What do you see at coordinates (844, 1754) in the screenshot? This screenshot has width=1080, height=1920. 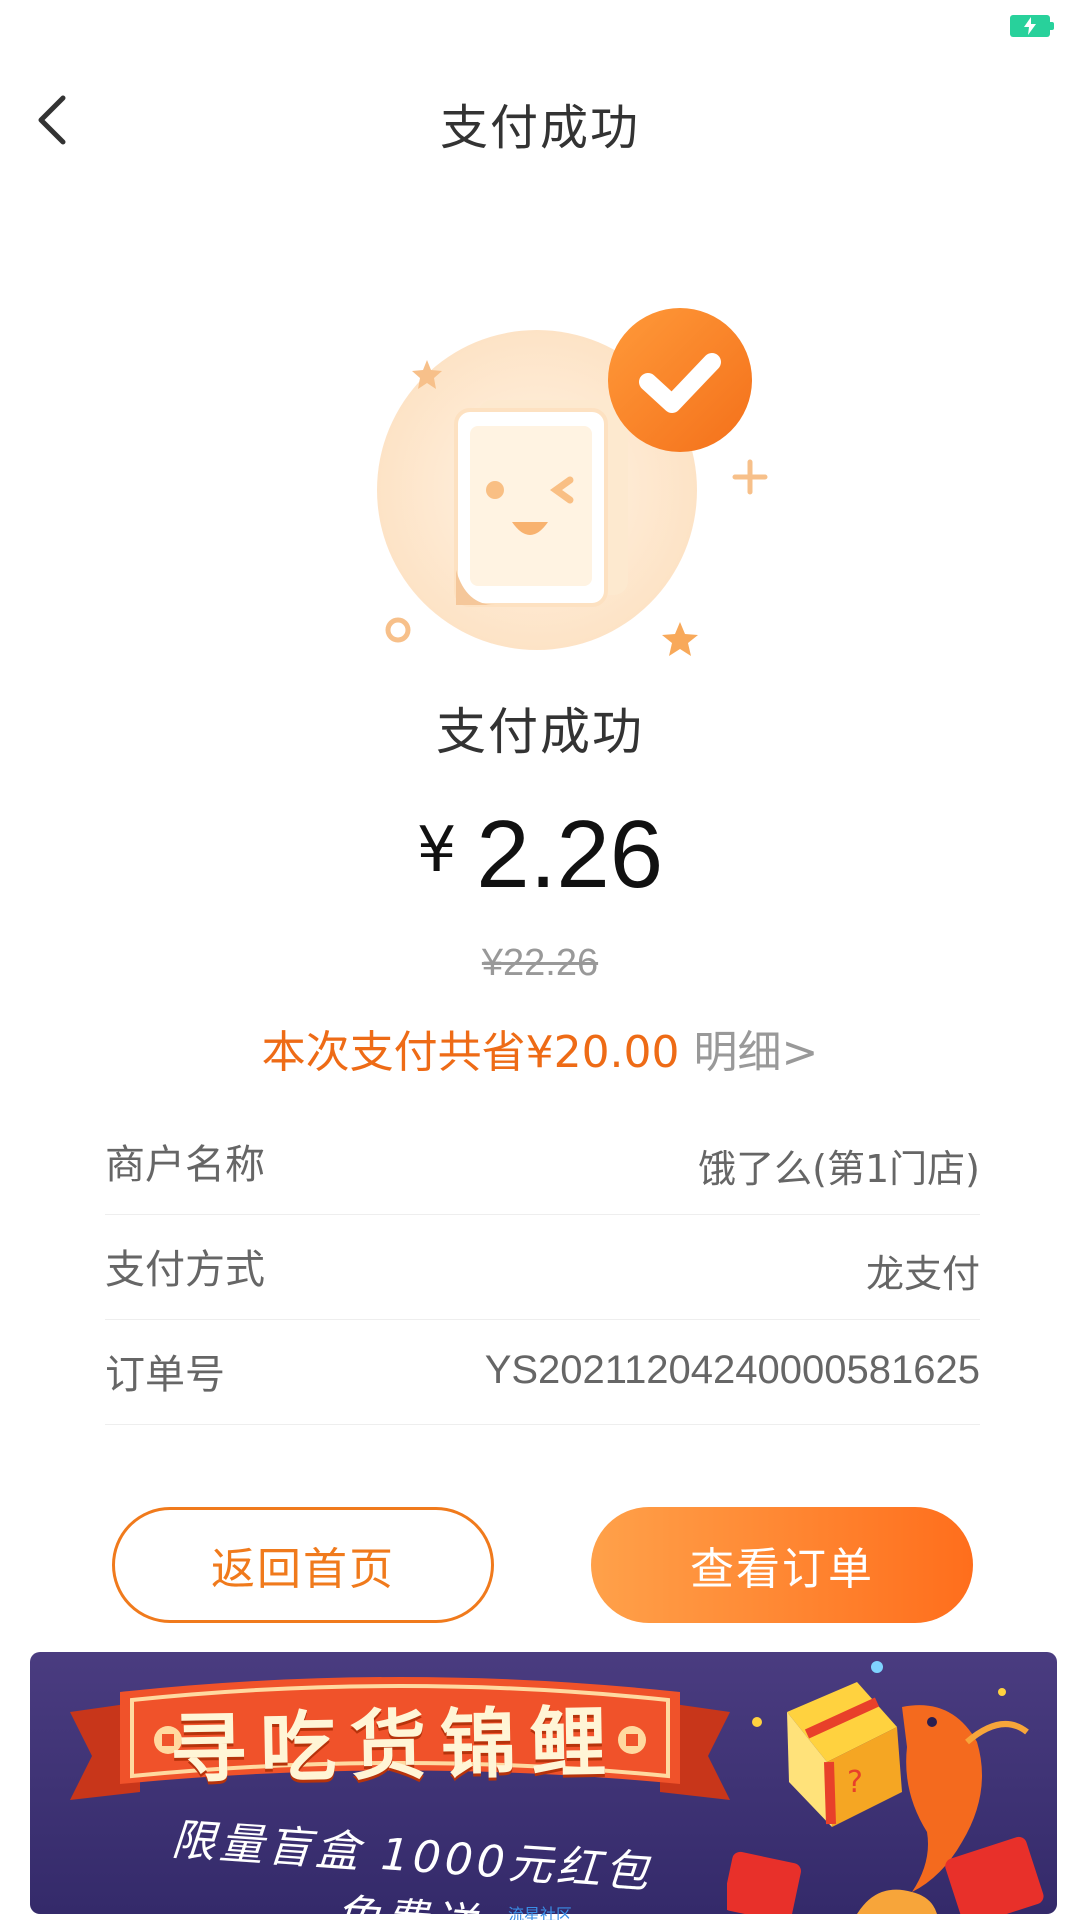 I see `gift-box-icon: ?` at bounding box center [844, 1754].